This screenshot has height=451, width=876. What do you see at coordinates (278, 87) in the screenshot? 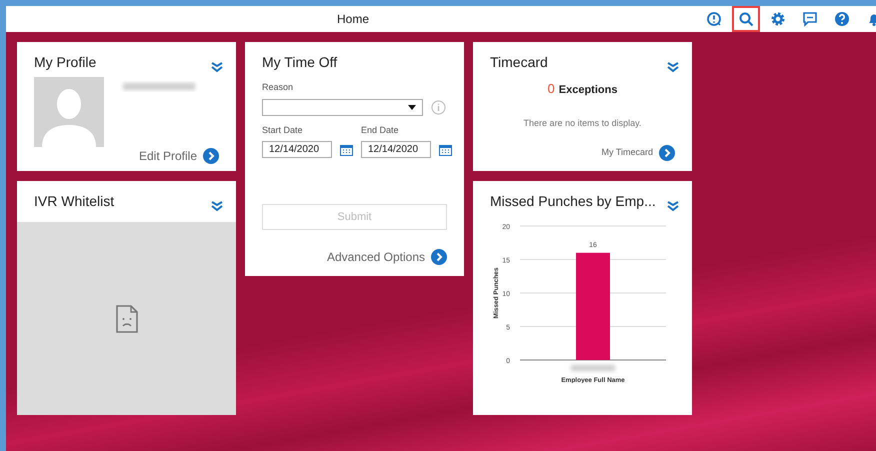
I see `field-label: Reason` at bounding box center [278, 87].